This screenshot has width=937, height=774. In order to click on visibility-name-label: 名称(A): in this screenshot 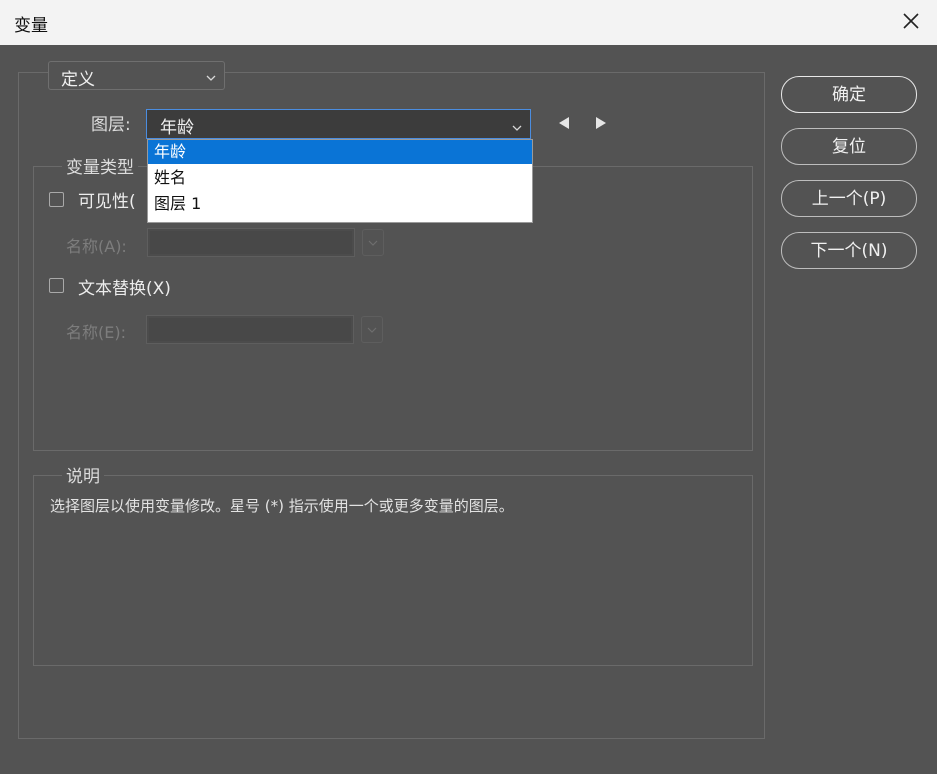, I will do `click(96, 246)`.